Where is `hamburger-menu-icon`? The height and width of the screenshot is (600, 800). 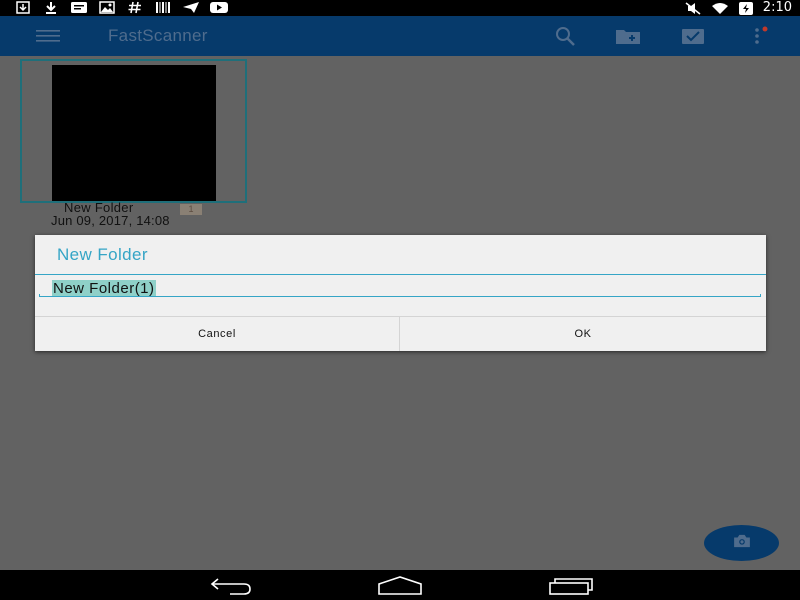 hamburger-menu-icon is located at coordinates (48, 36).